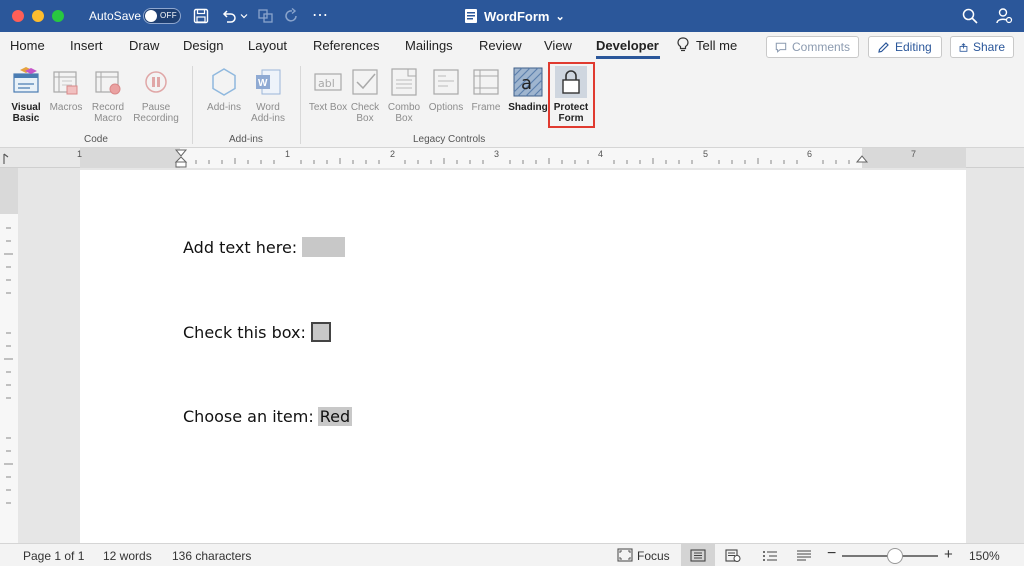 This screenshot has height=566, width=1024. I want to click on visual-basic-label: Visual Basic, so click(26, 113).